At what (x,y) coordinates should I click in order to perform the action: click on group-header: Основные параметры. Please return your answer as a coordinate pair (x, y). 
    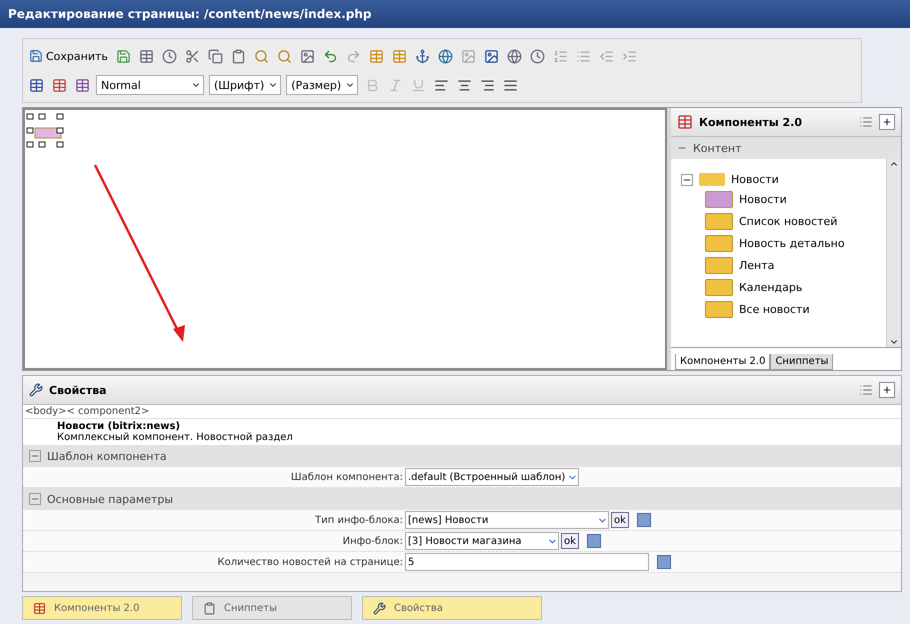
    Looking at the image, I should click on (462, 499).